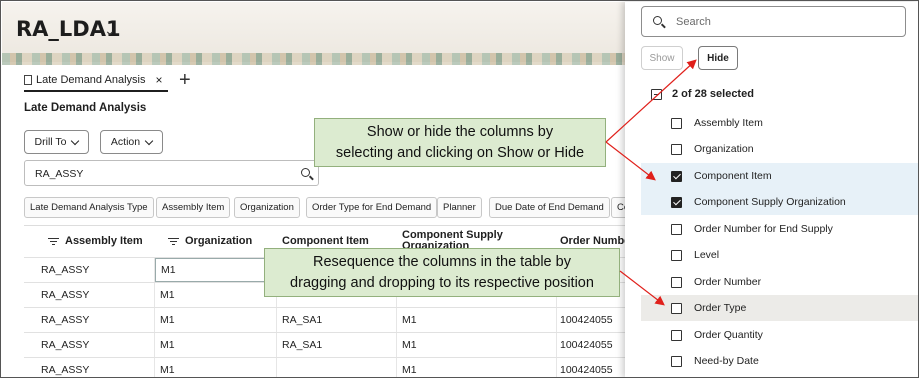  What do you see at coordinates (372, 207) in the screenshot?
I see `chip-order-type-for-end-demand: Order Type for End Demand` at bounding box center [372, 207].